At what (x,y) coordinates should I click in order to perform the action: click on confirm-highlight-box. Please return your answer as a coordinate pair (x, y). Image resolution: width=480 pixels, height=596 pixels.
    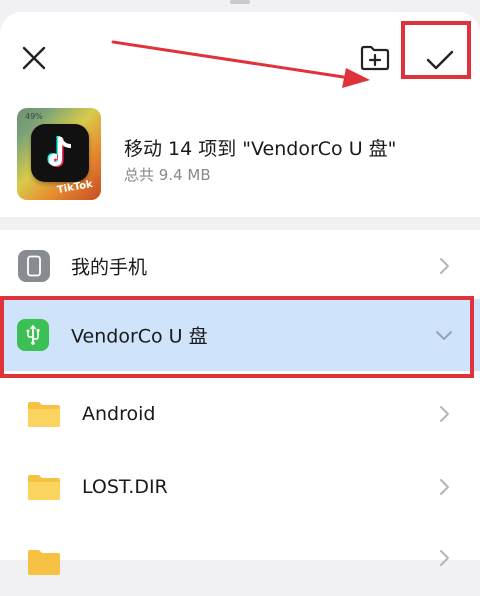
    Looking at the image, I should click on (436, 50).